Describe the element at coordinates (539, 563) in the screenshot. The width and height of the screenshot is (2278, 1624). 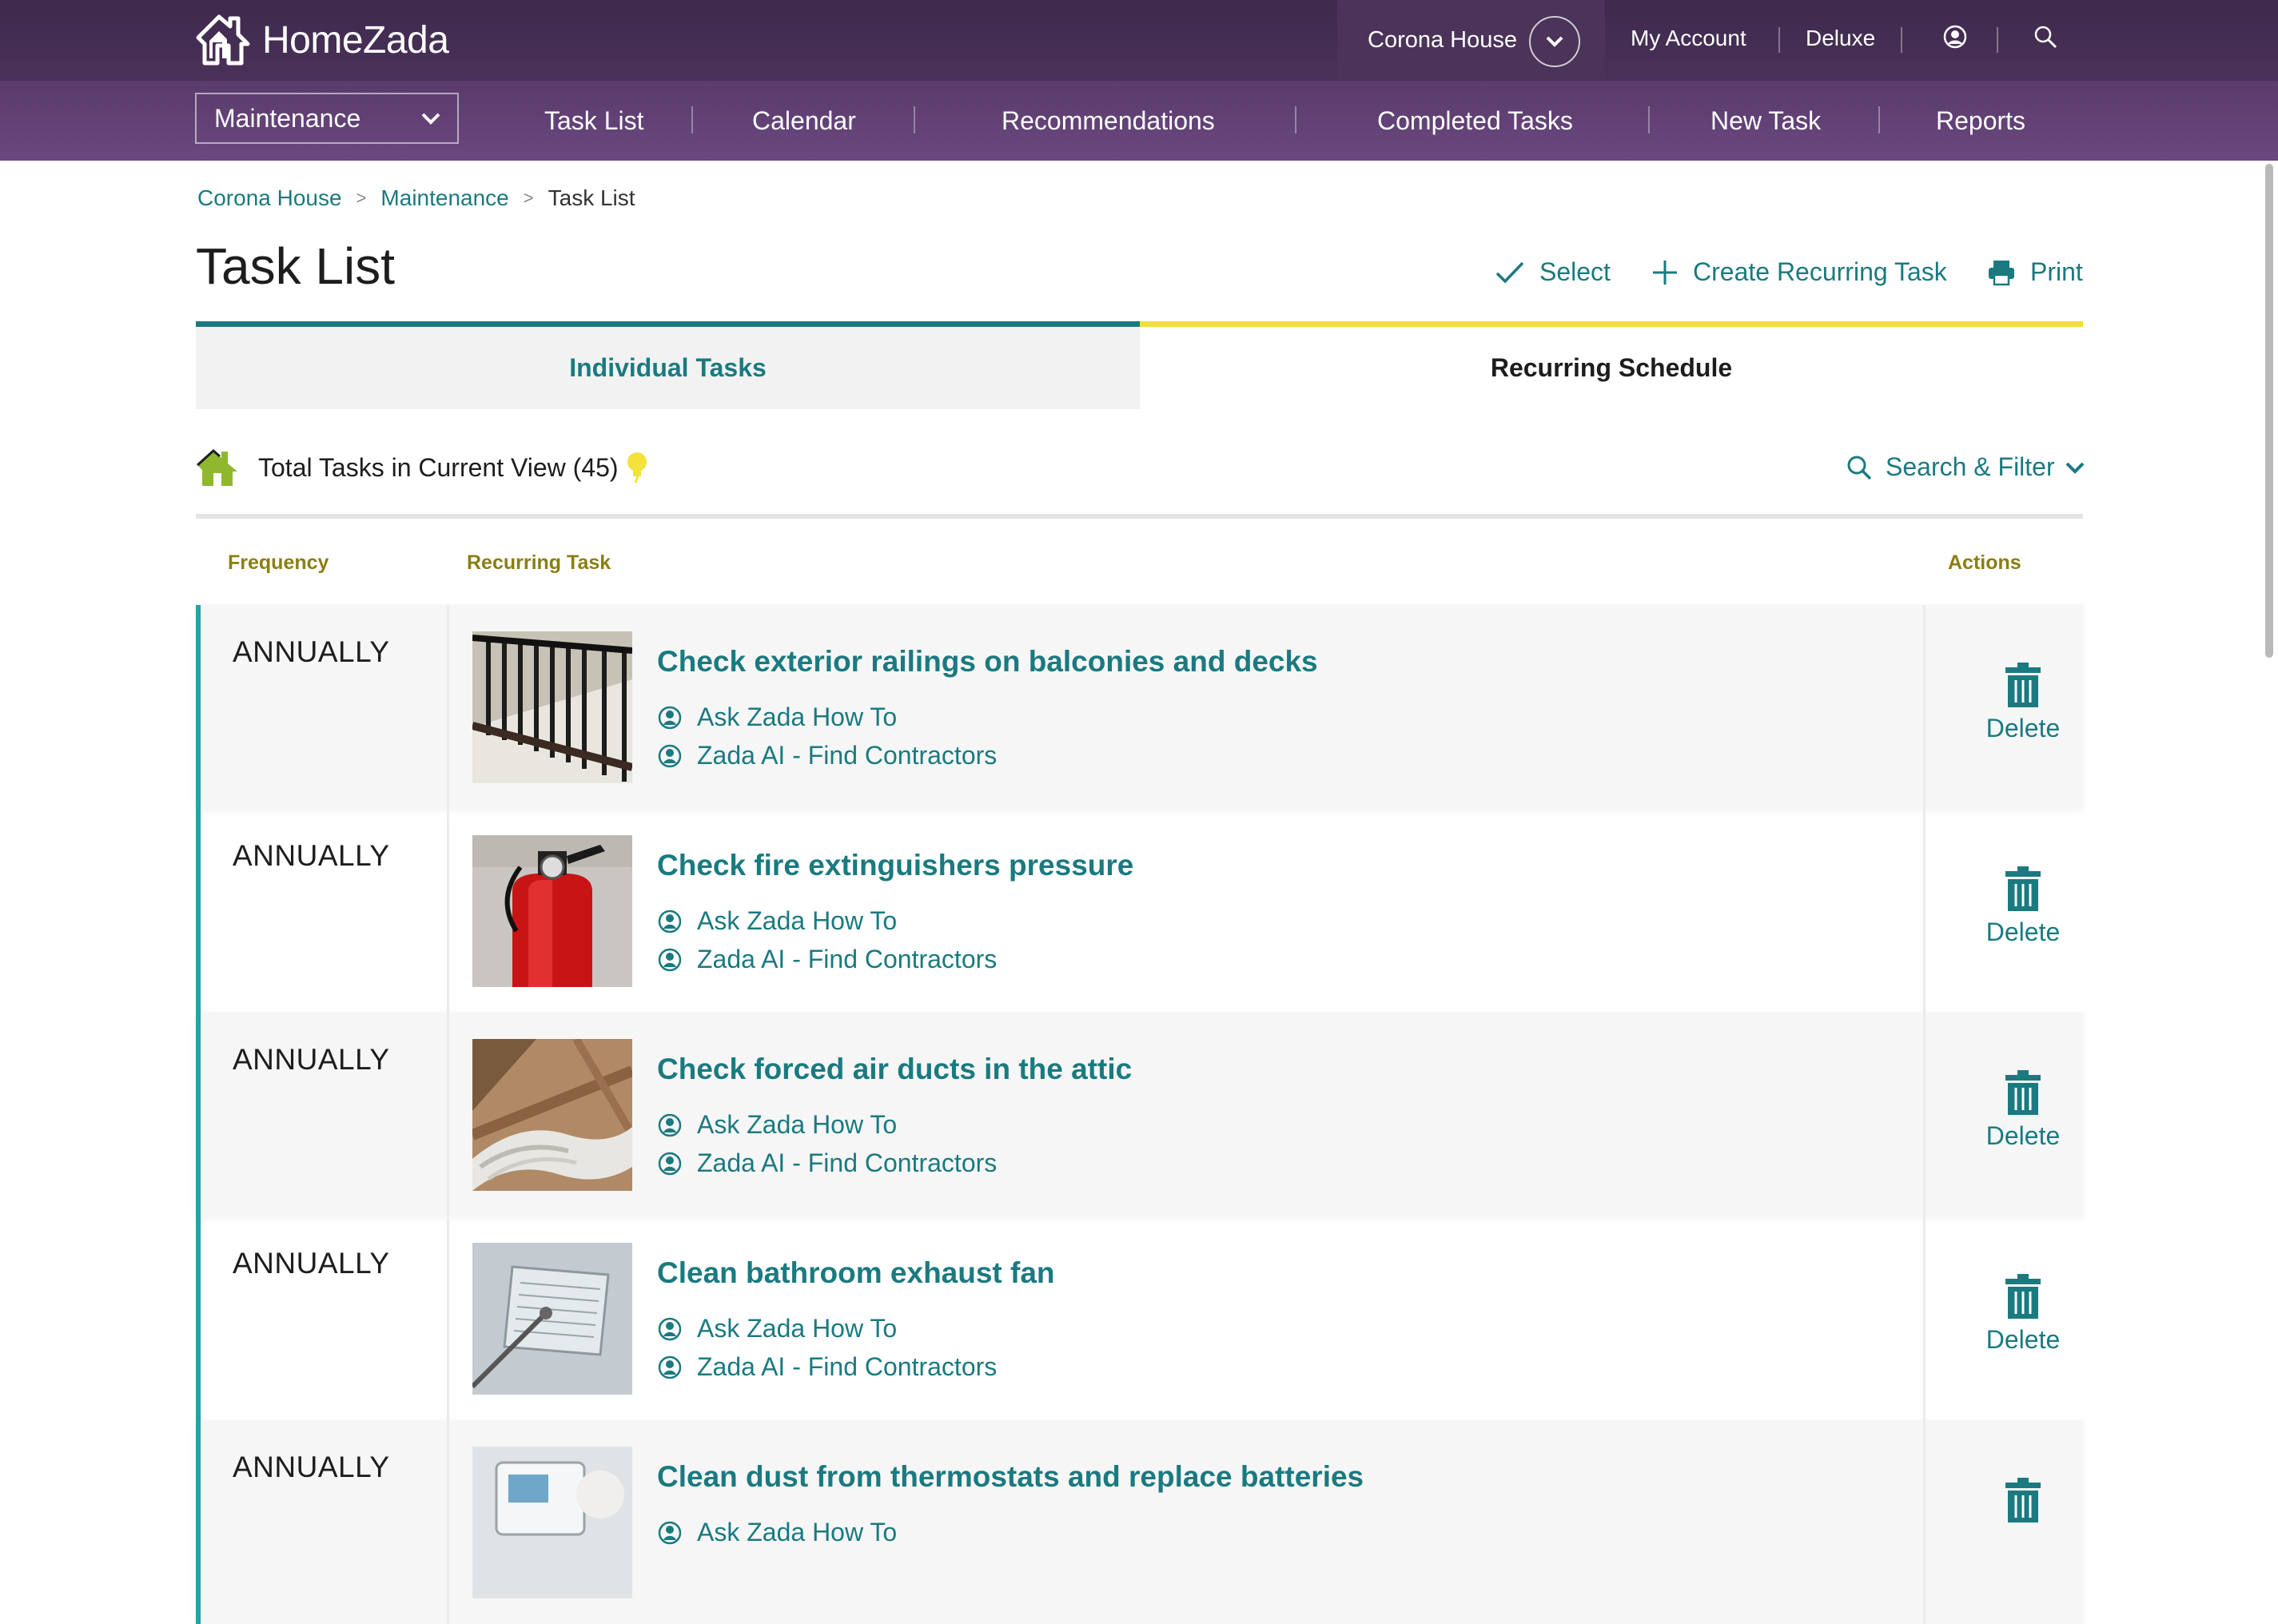
I see `column-header-recurring-task: Recurring Task` at that location.